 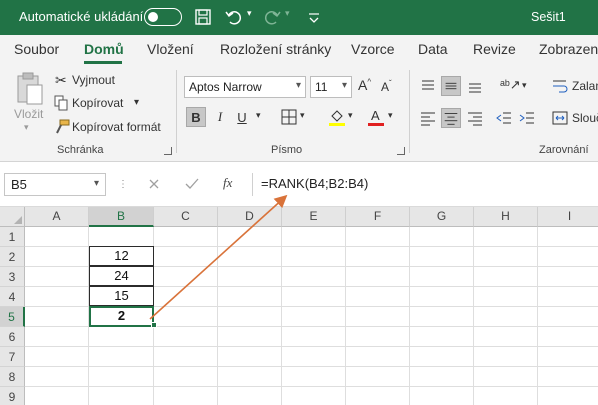 What do you see at coordinates (475, 86) in the screenshot?
I see `align-bottom-icon` at bounding box center [475, 86].